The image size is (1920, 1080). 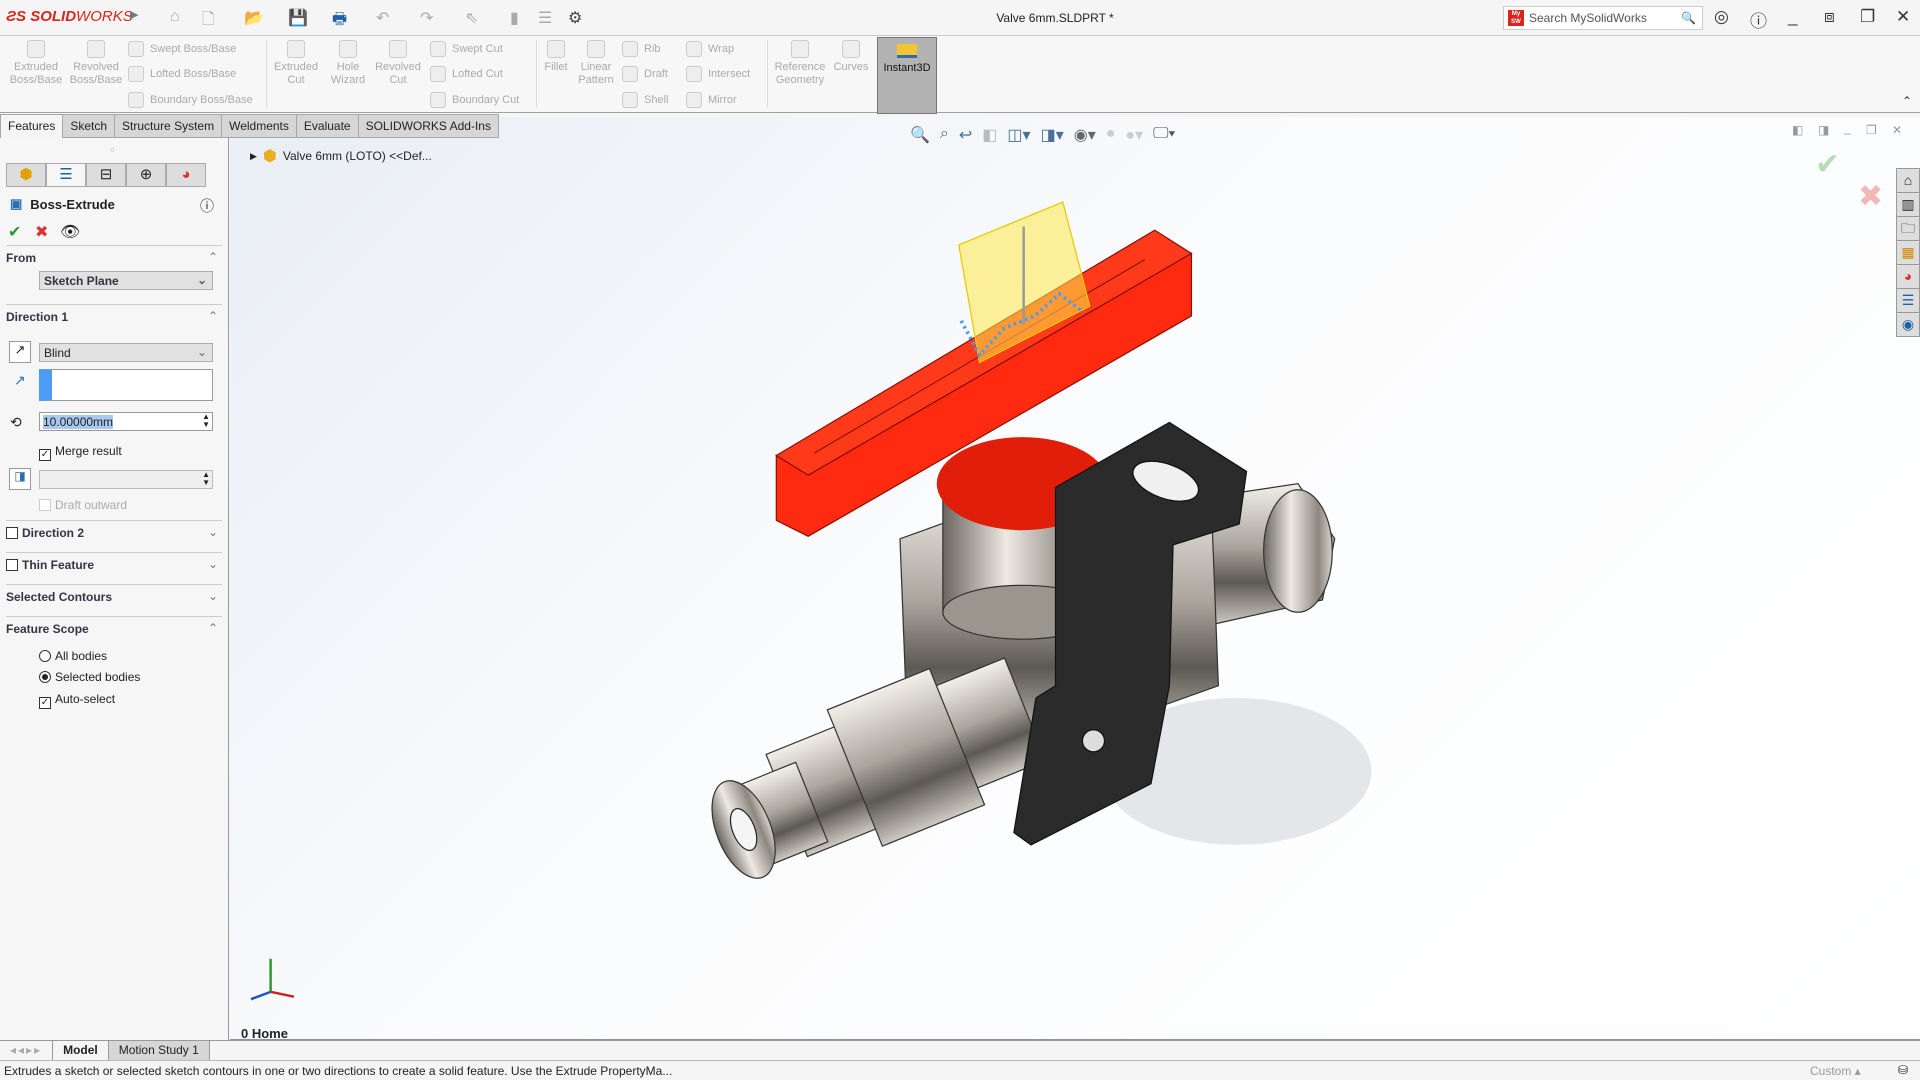 I want to click on collapse-ribbon-icon: ⌃, so click(x=1907, y=101).